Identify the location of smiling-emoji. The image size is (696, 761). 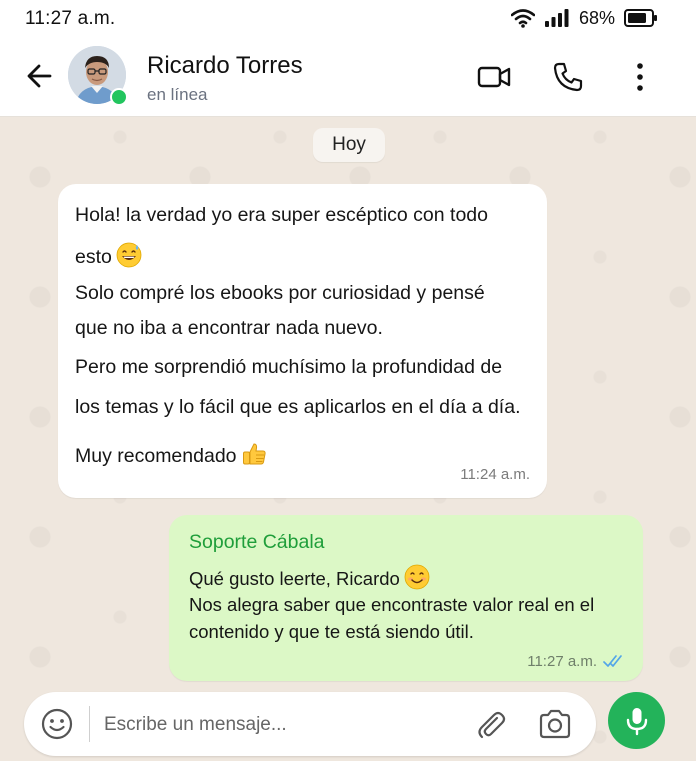
(417, 577).